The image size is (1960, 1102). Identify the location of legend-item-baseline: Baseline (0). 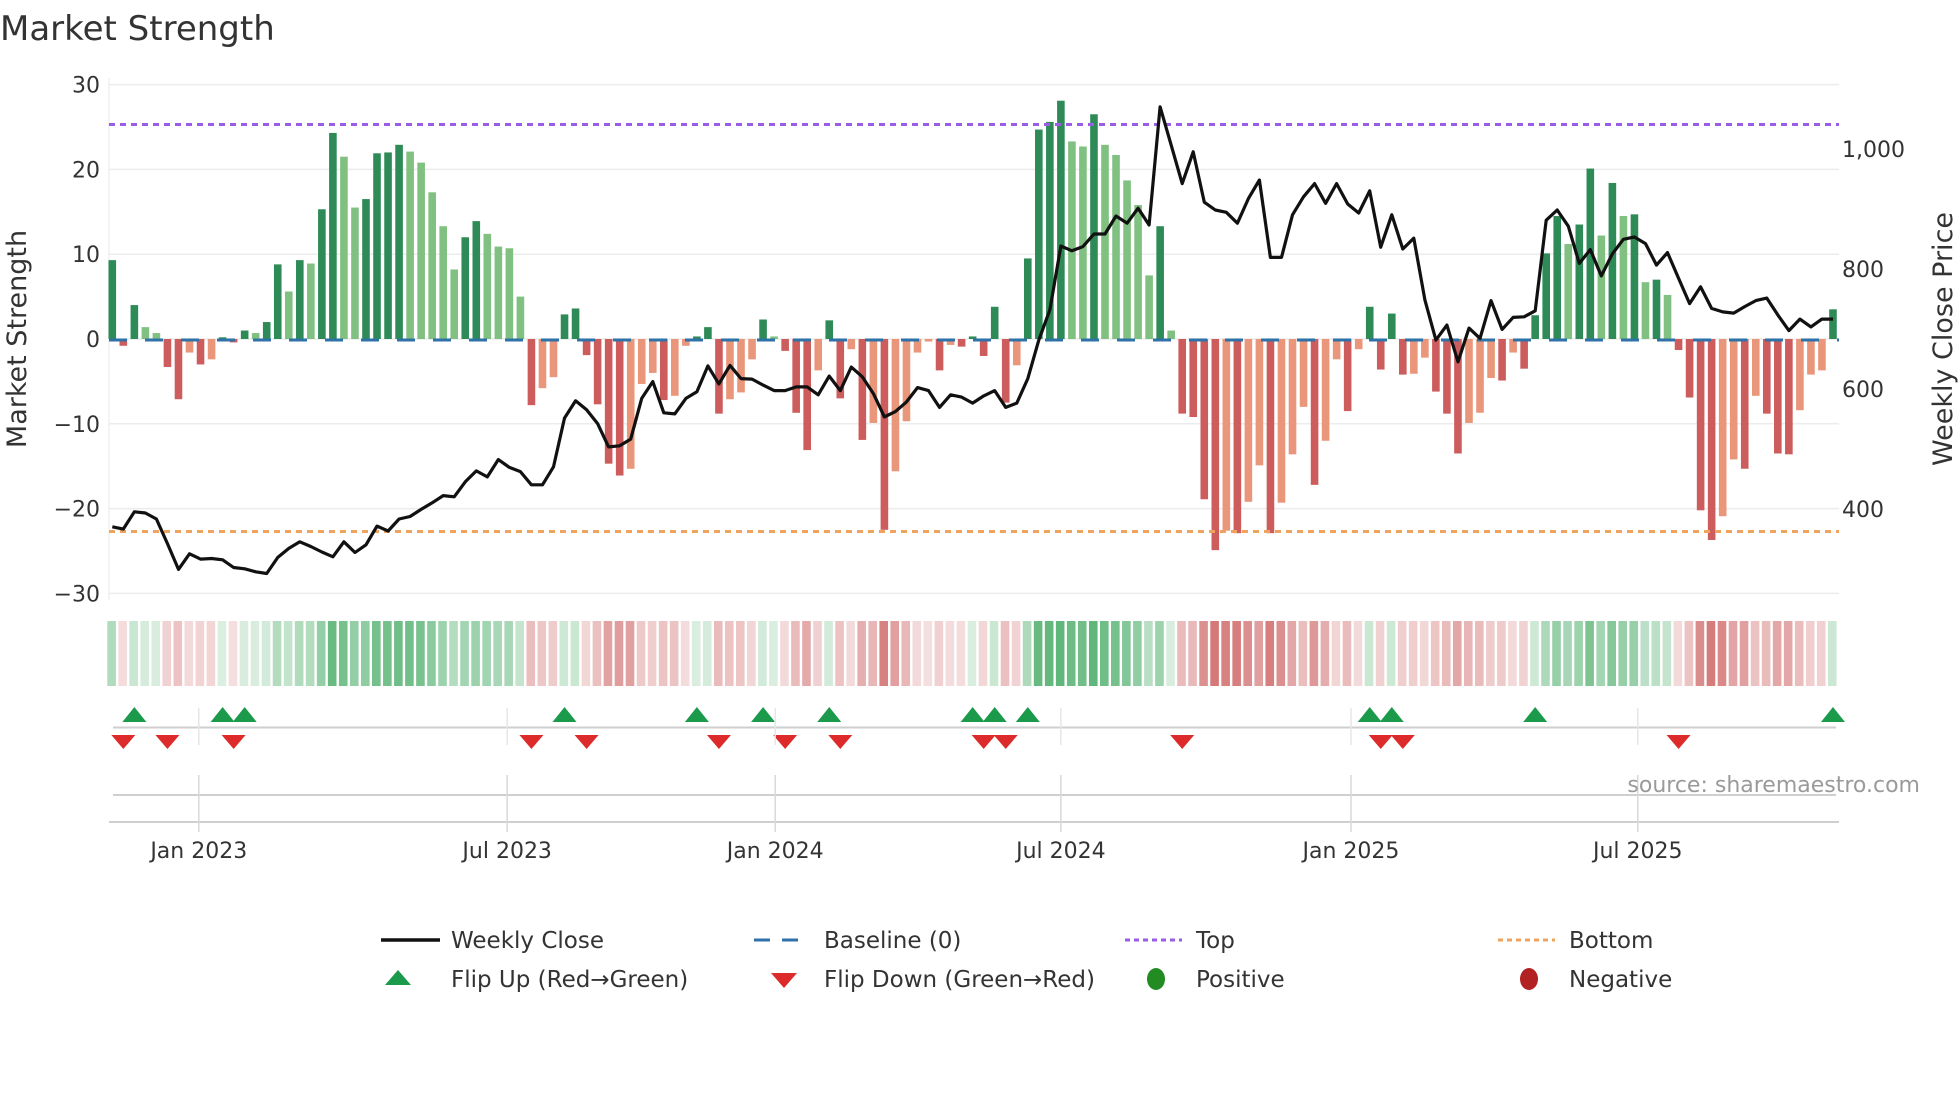
(857, 941).